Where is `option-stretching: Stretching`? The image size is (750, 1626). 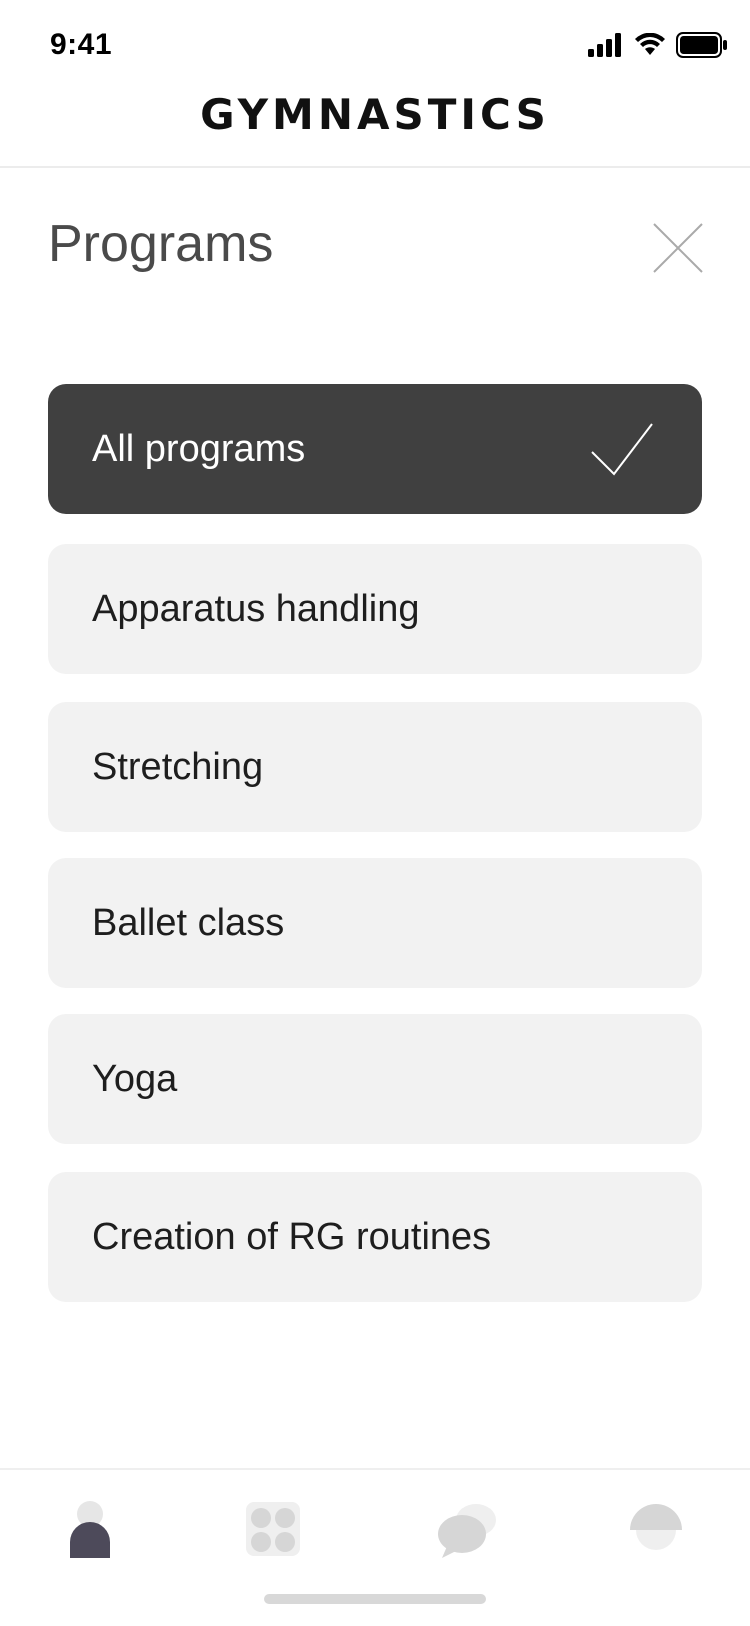
option-stretching: Stretching is located at coordinates (375, 767).